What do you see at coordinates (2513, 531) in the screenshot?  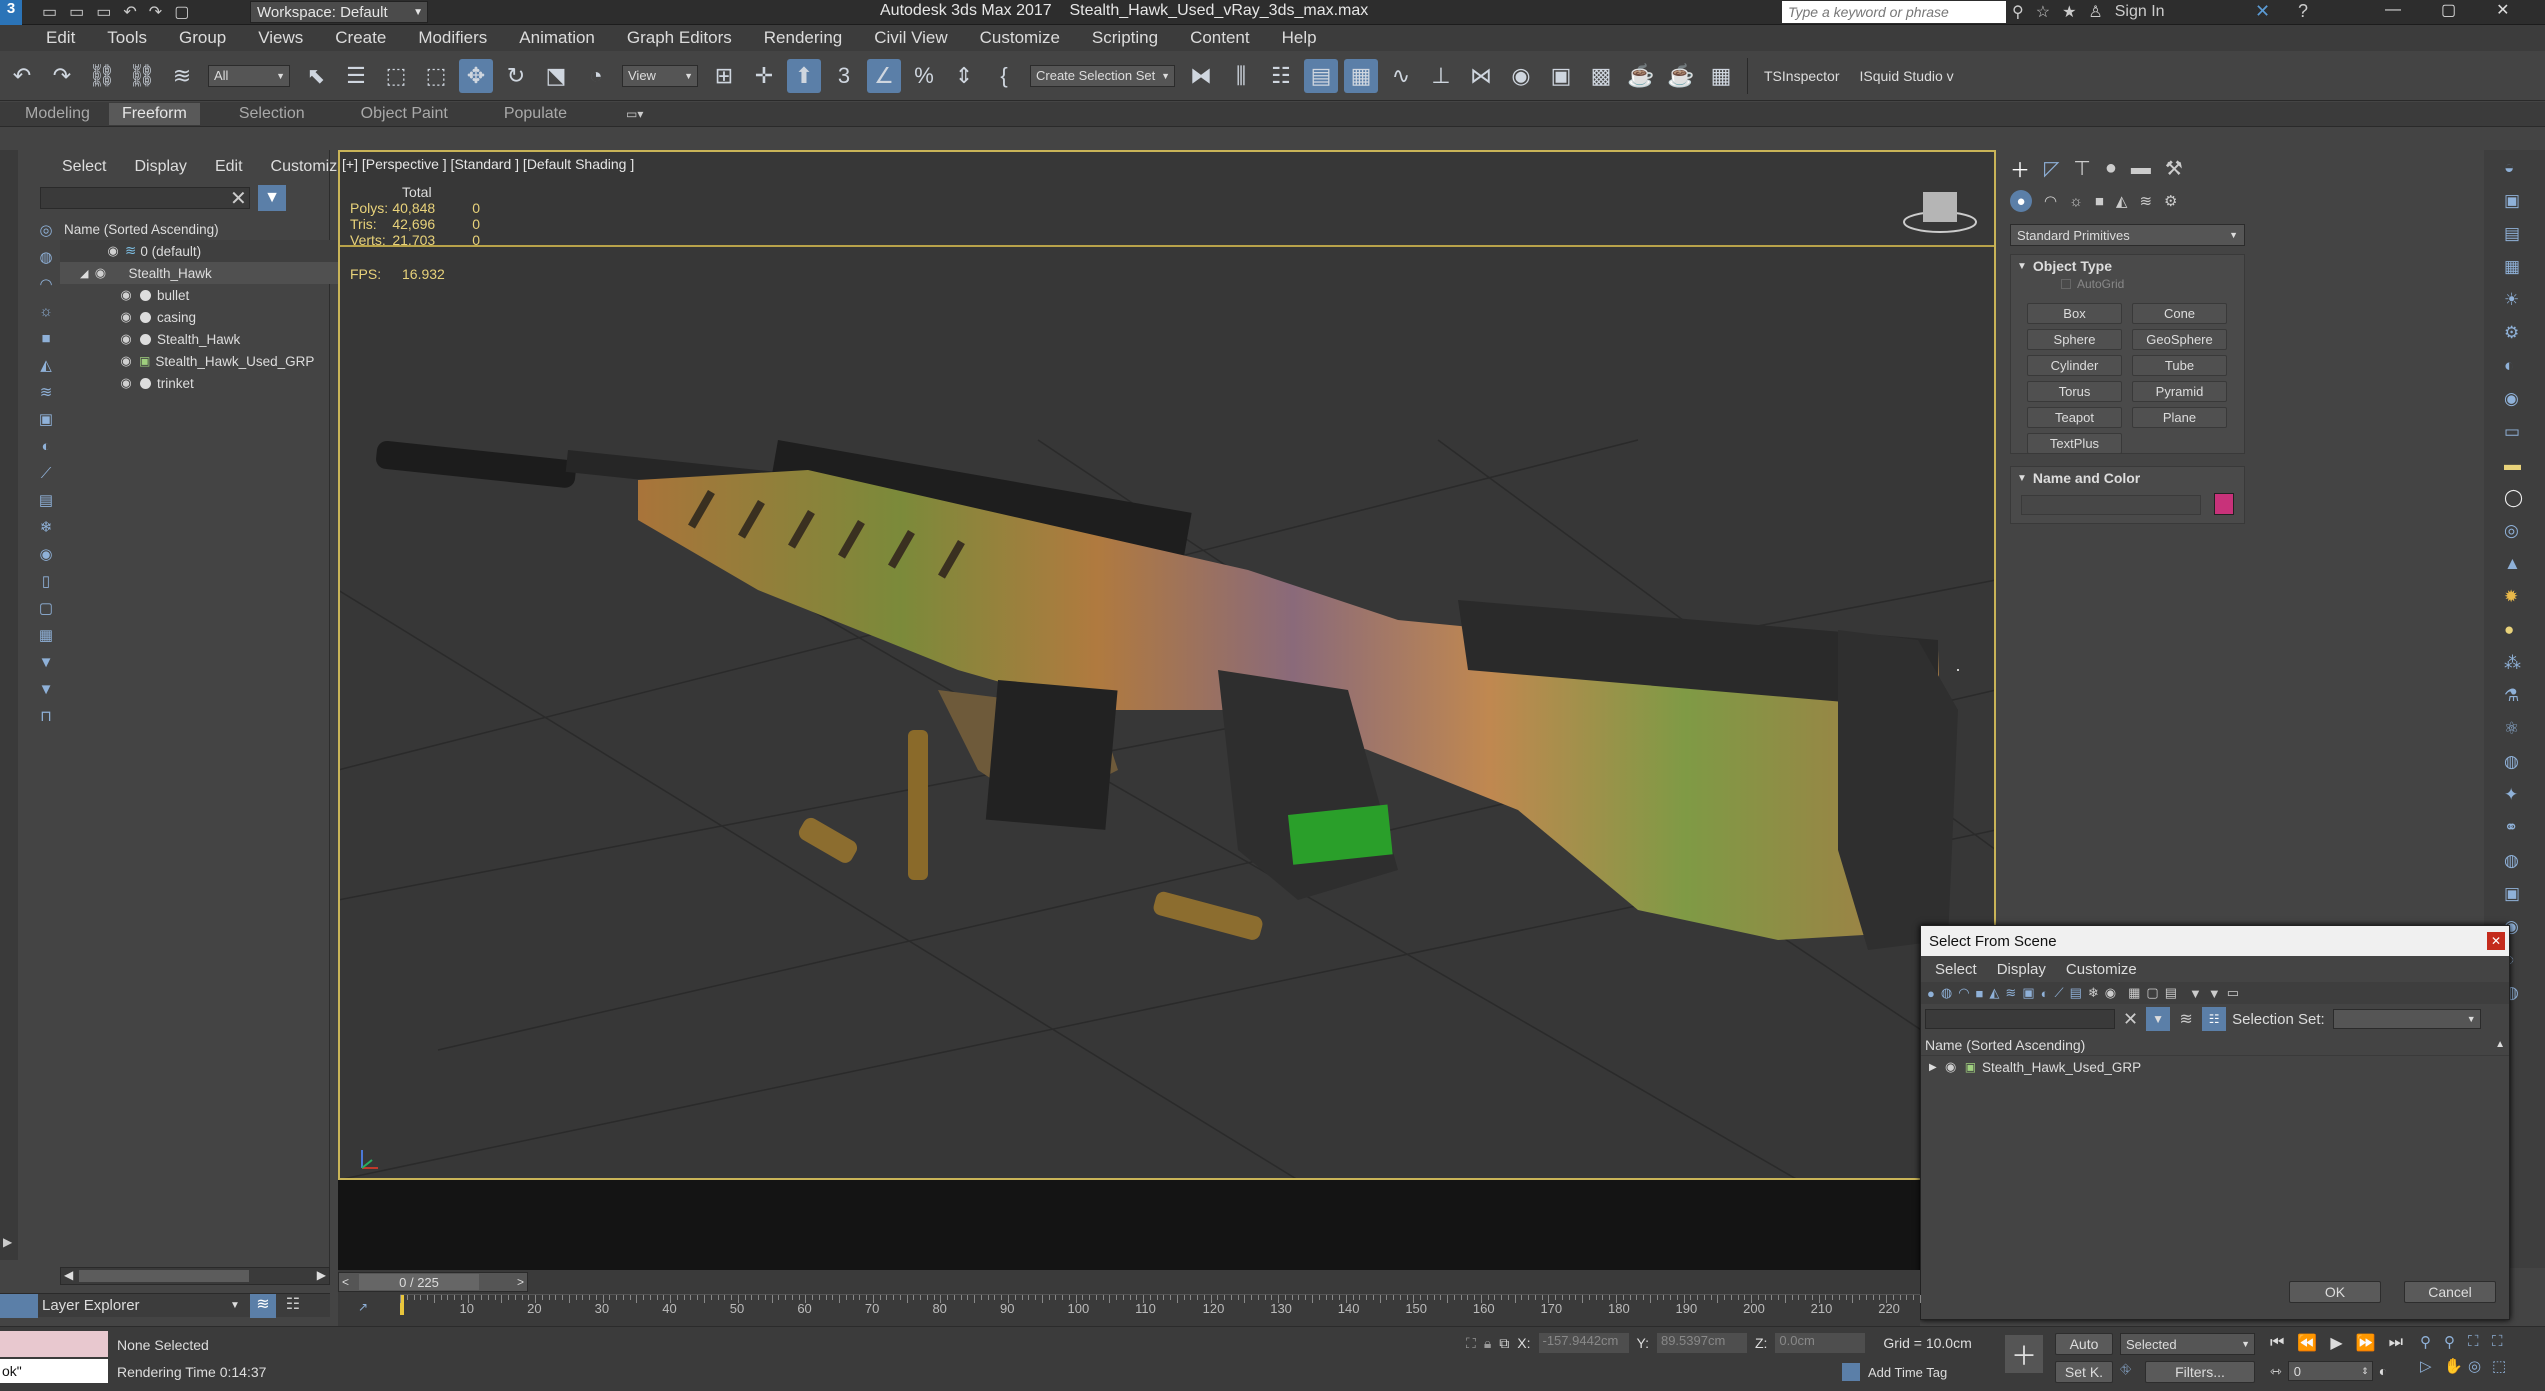 I see `tool-icon-12: ◎` at bounding box center [2513, 531].